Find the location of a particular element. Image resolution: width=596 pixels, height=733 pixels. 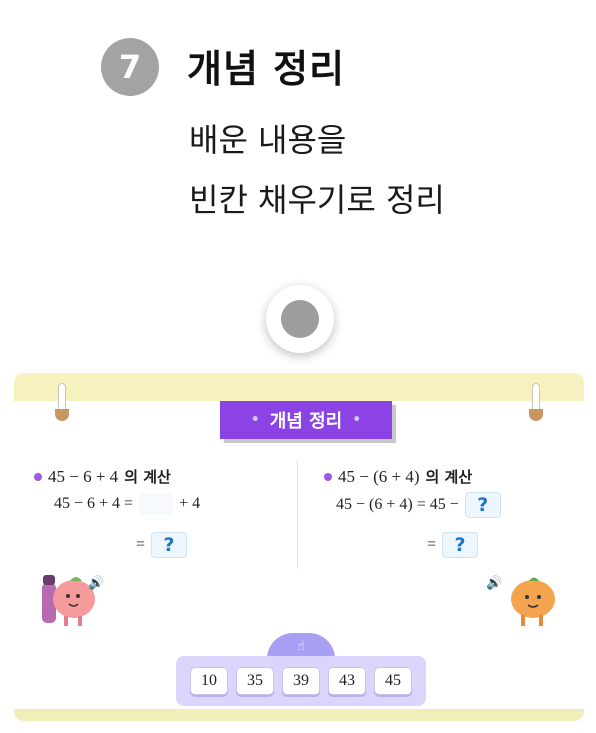

right-line-2: = ? is located at coordinates (453, 545).